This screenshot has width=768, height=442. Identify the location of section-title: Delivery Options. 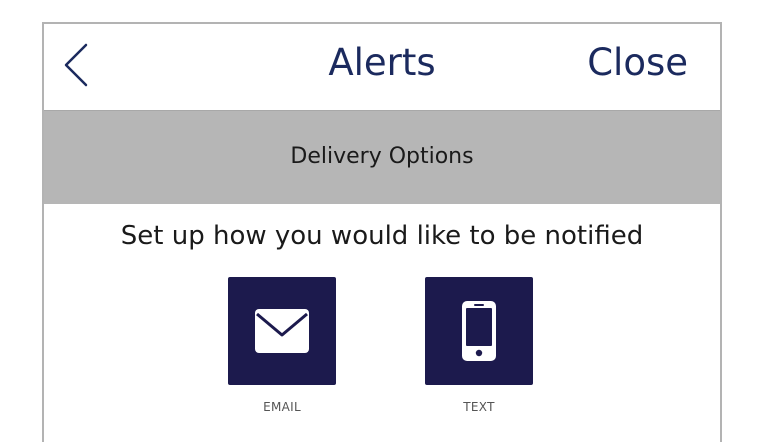
(382, 156).